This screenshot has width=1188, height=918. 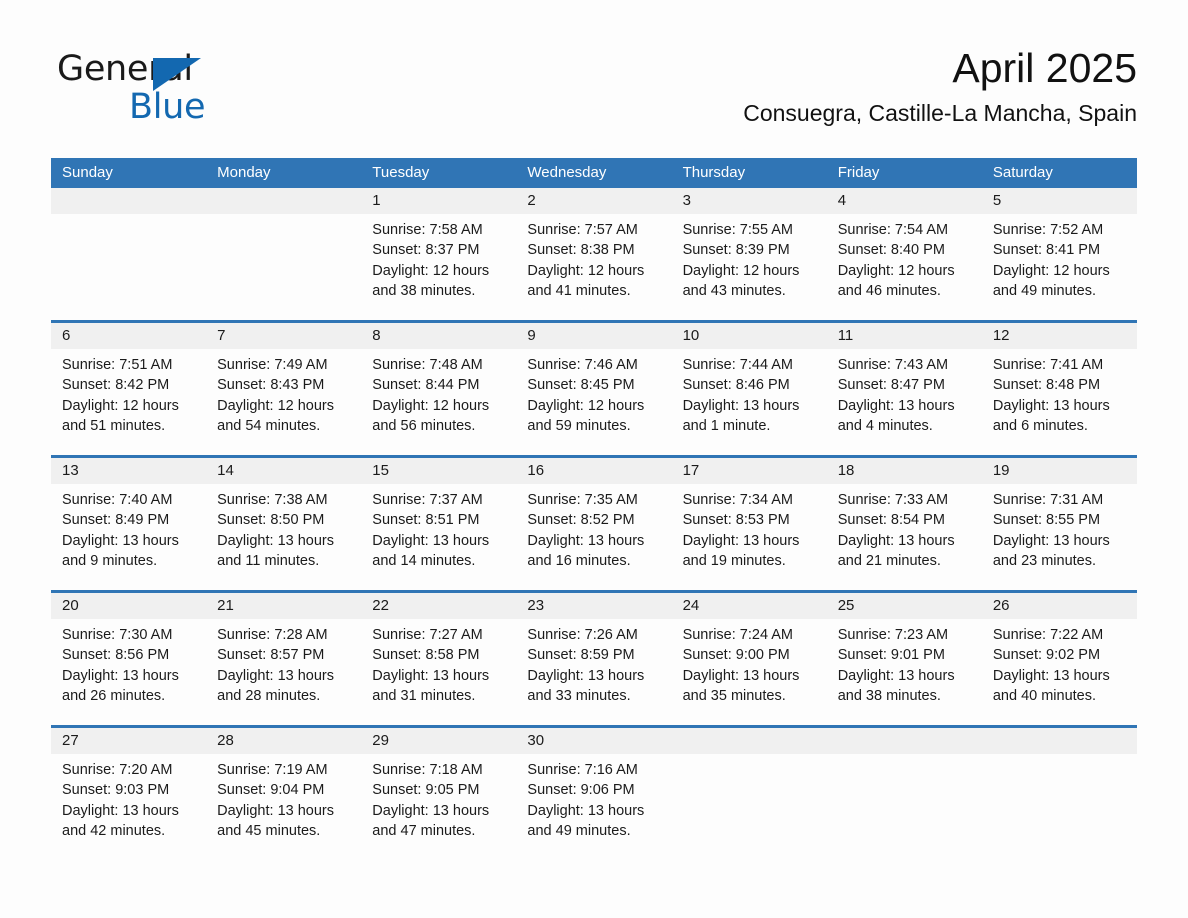 I want to click on sunset-text: Sunset: 8:39 PM, so click(x=736, y=250).